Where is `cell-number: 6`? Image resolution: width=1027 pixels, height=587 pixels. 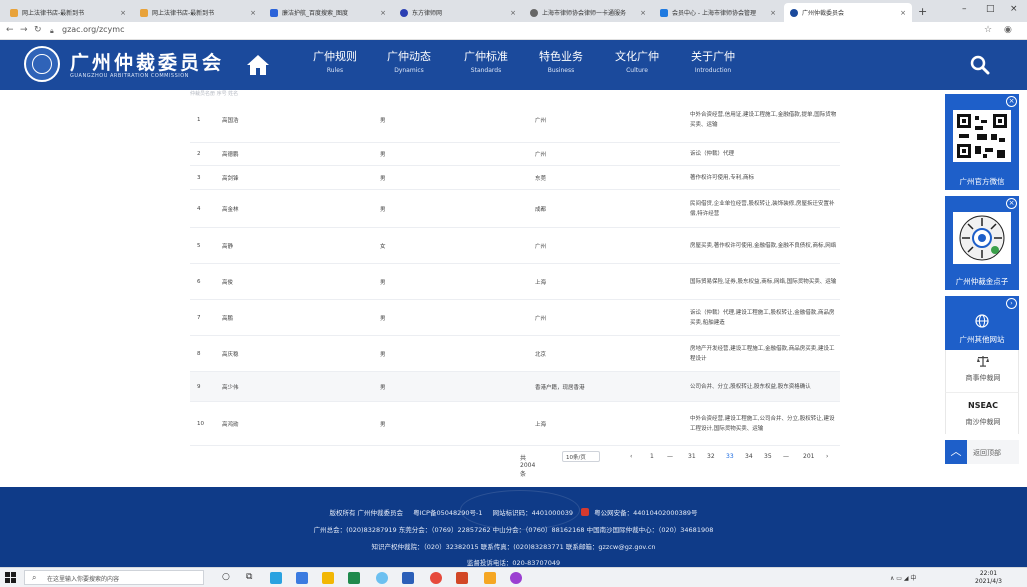 cell-number: 6 is located at coordinates (199, 281).